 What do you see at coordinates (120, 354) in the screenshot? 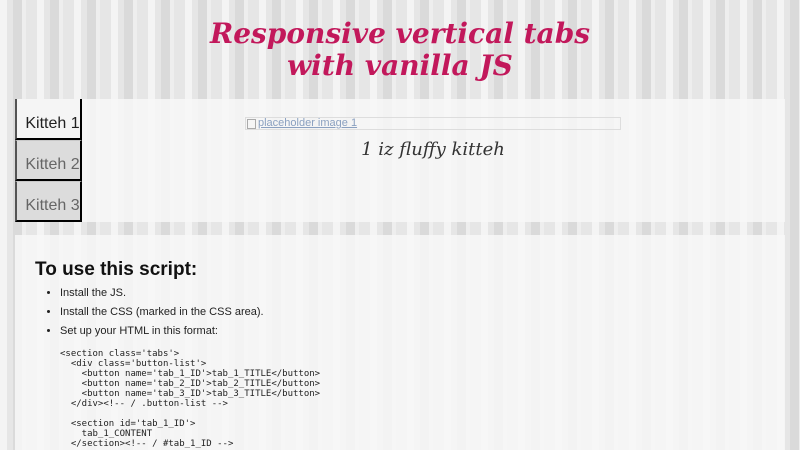
I see `code-line: <section class='tabs'>` at bounding box center [120, 354].